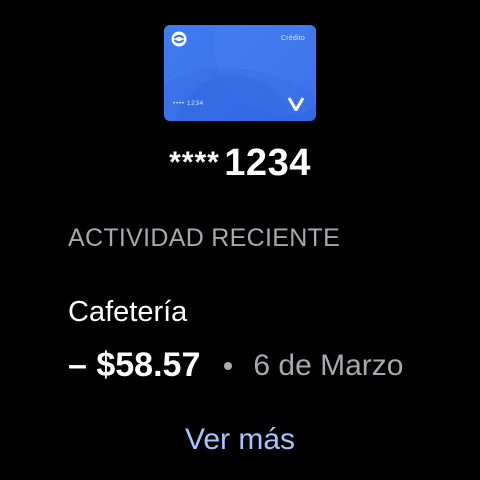  Describe the element at coordinates (240, 73) in the screenshot. I see `credit-card-image: Crédito •••• 1234` at that location.